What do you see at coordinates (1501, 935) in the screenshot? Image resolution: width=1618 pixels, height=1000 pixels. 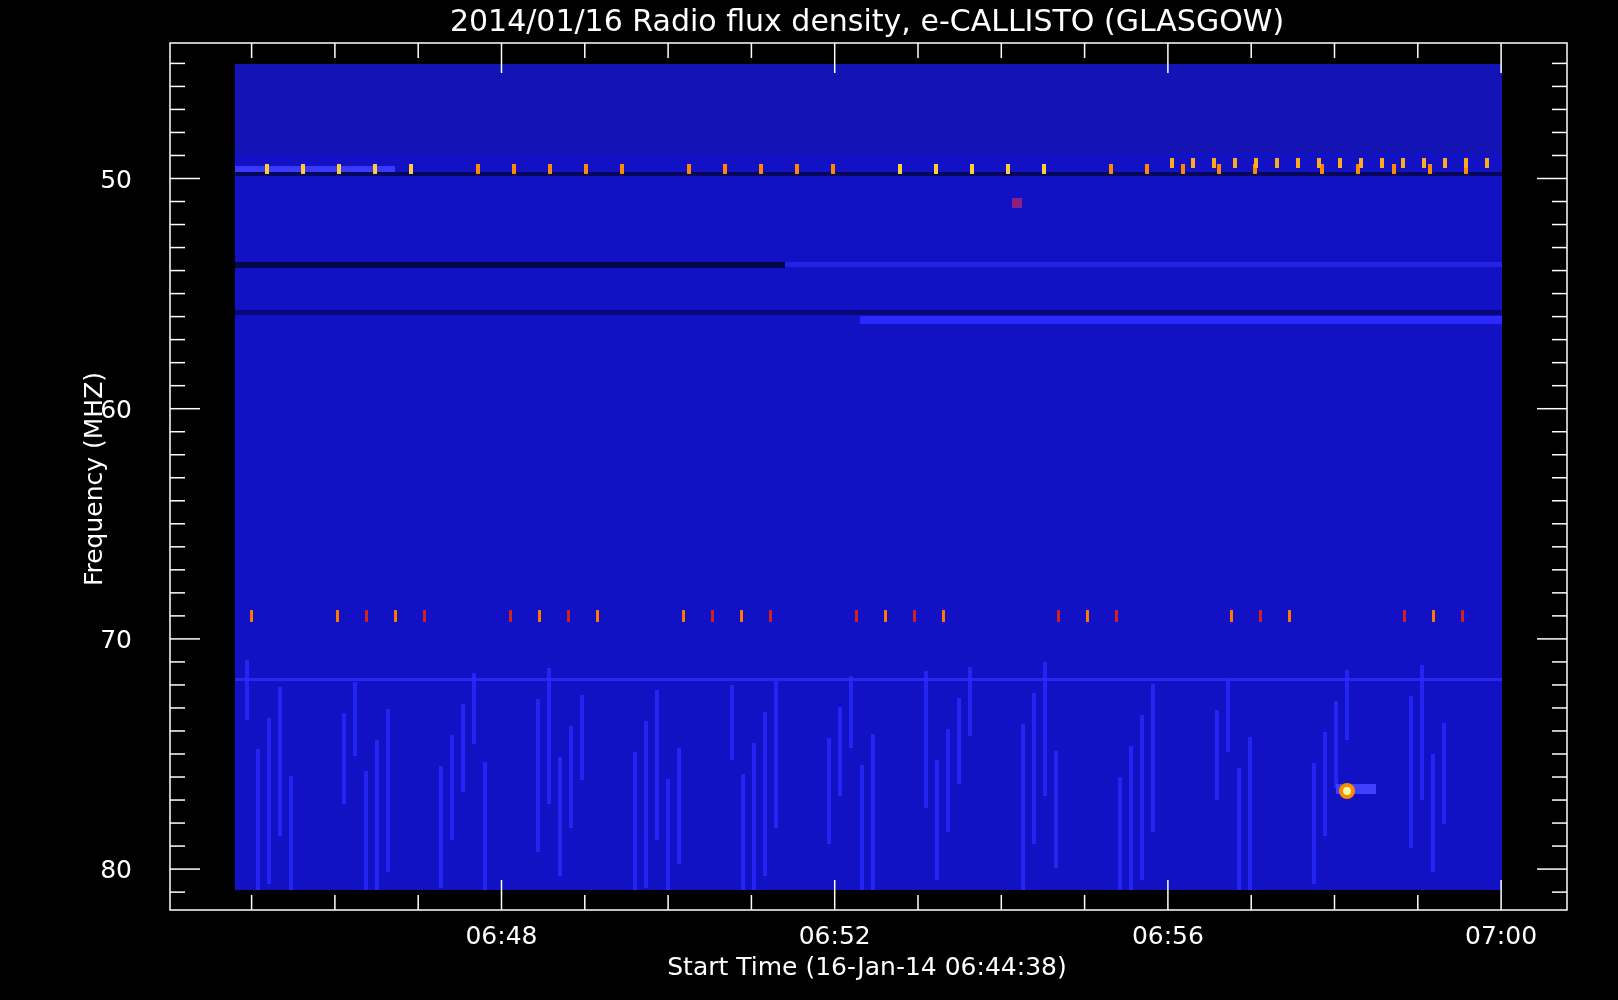 I see `x-tick-label: 07:00` at bounding box center [1501, 935].